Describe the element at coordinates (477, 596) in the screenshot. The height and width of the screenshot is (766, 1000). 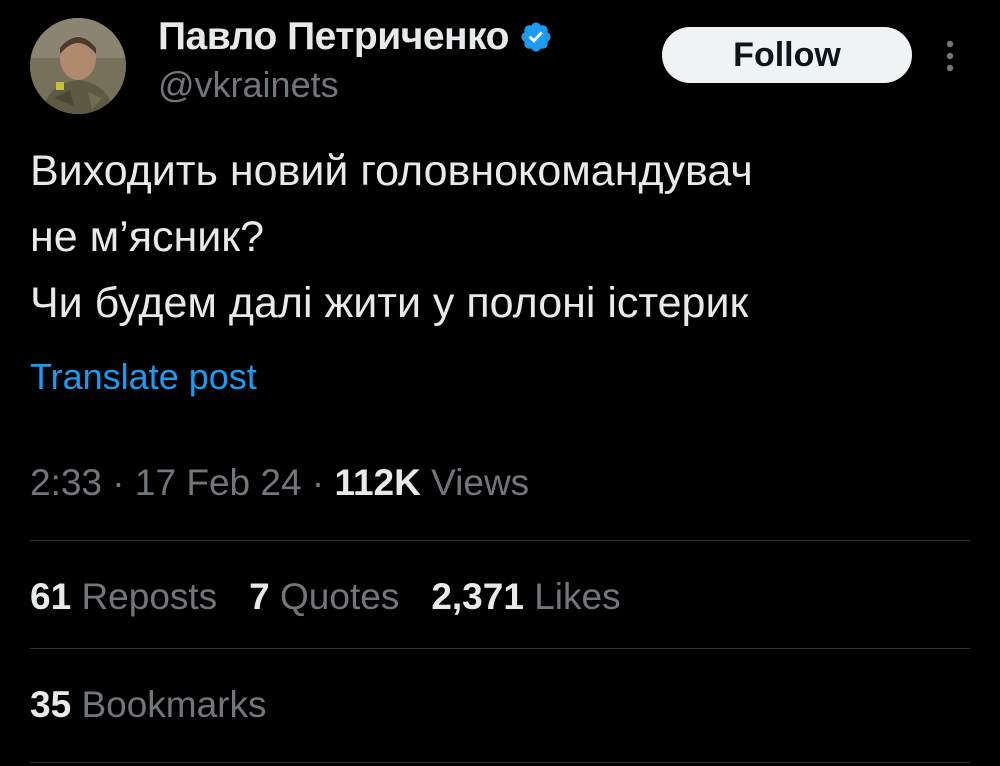
I see `likes-count: 2,371` at that location.